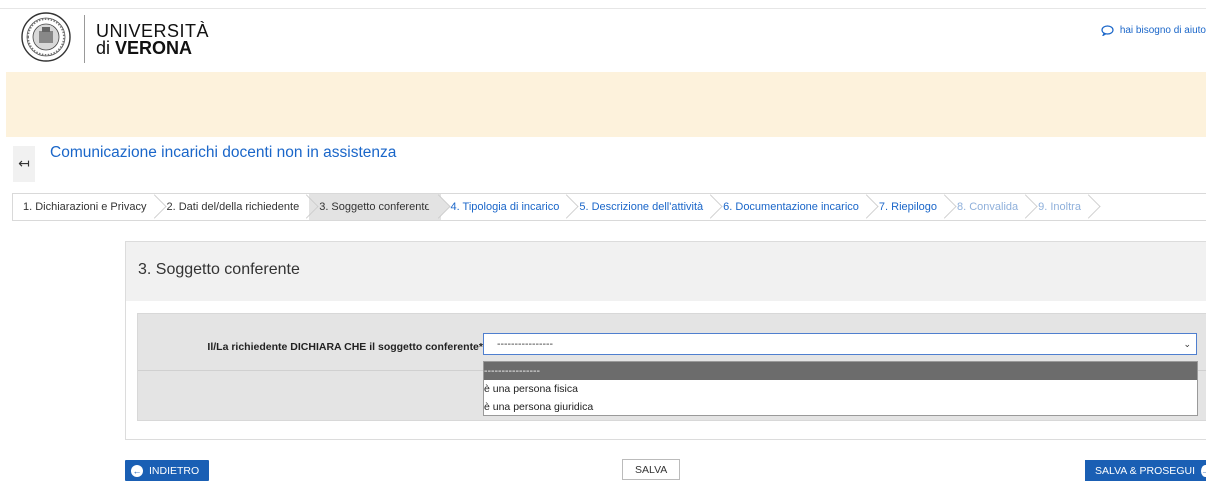 This screenshot has width=1206, height=481. Describe the element at coordinates (840, 344) in the screenshot. I see `soggetto-conferente-select: ---------------- ⌄` at that location.